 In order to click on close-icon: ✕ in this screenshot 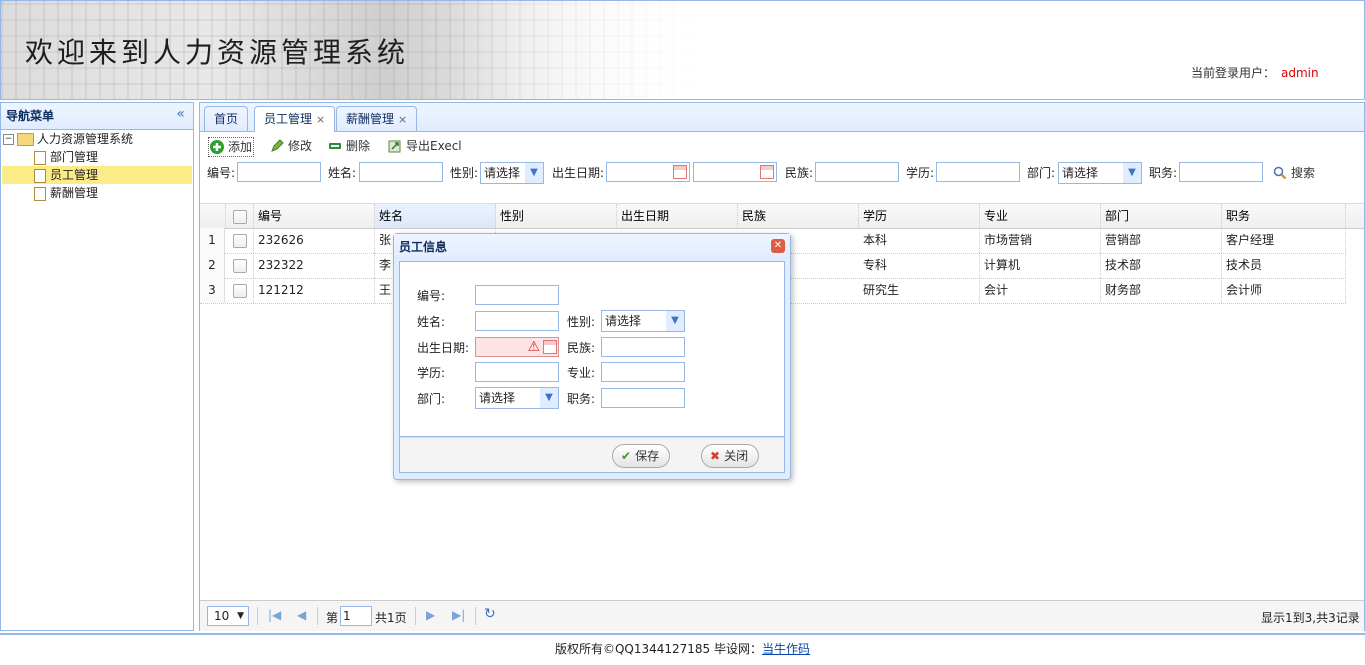, I will do `click(778, 246)`.